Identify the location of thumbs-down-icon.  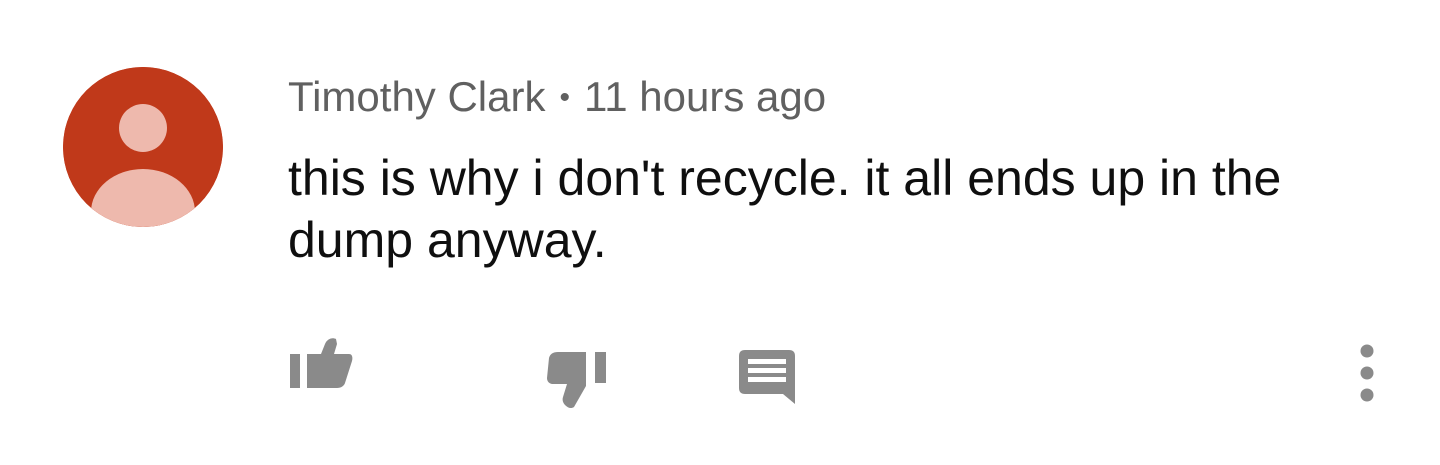
(576, 380).